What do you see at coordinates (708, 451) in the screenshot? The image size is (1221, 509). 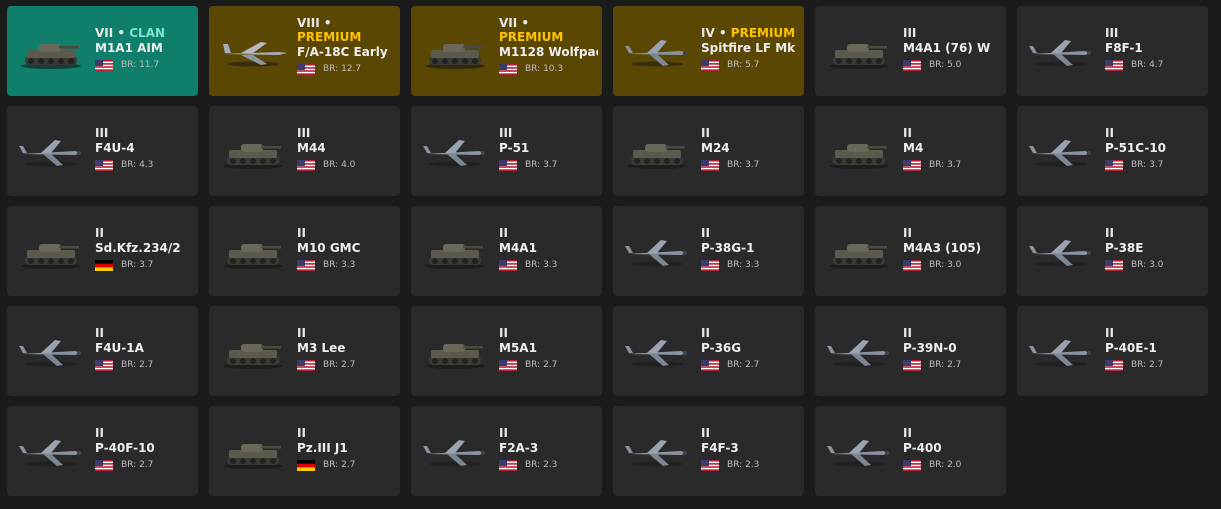 I see `vehicle-card: II F4F-3 BR: 2.3` at bounding box center [708, 451].